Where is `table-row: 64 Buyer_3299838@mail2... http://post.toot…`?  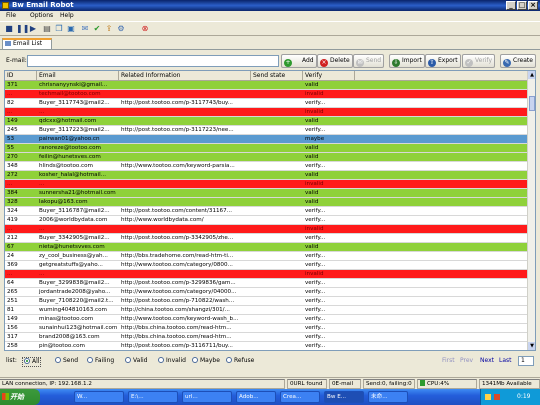
table-row: 64 Buyer_3299838@mail2... http://post.toot… is located at coordinates (267, 283).